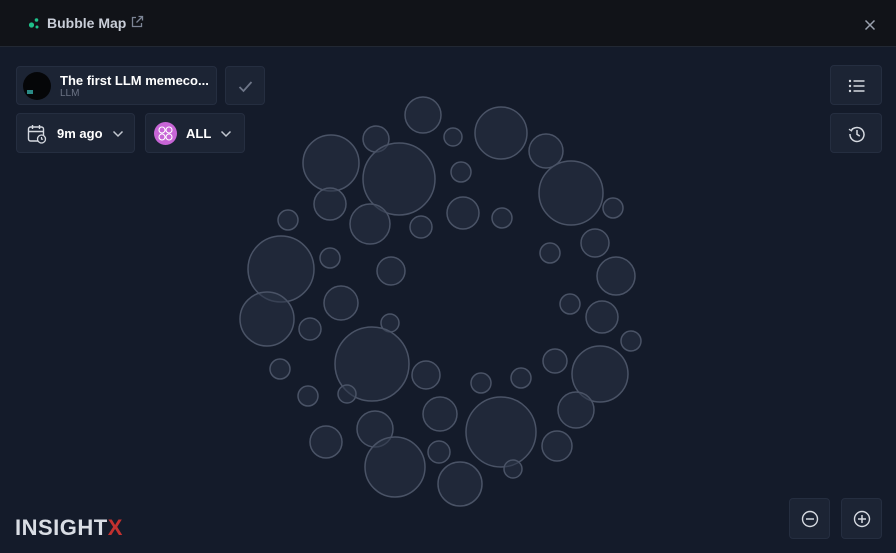 The width and height of the screenshot is (896, 553). I want to click on zoom-in-button, so click(861, 518).